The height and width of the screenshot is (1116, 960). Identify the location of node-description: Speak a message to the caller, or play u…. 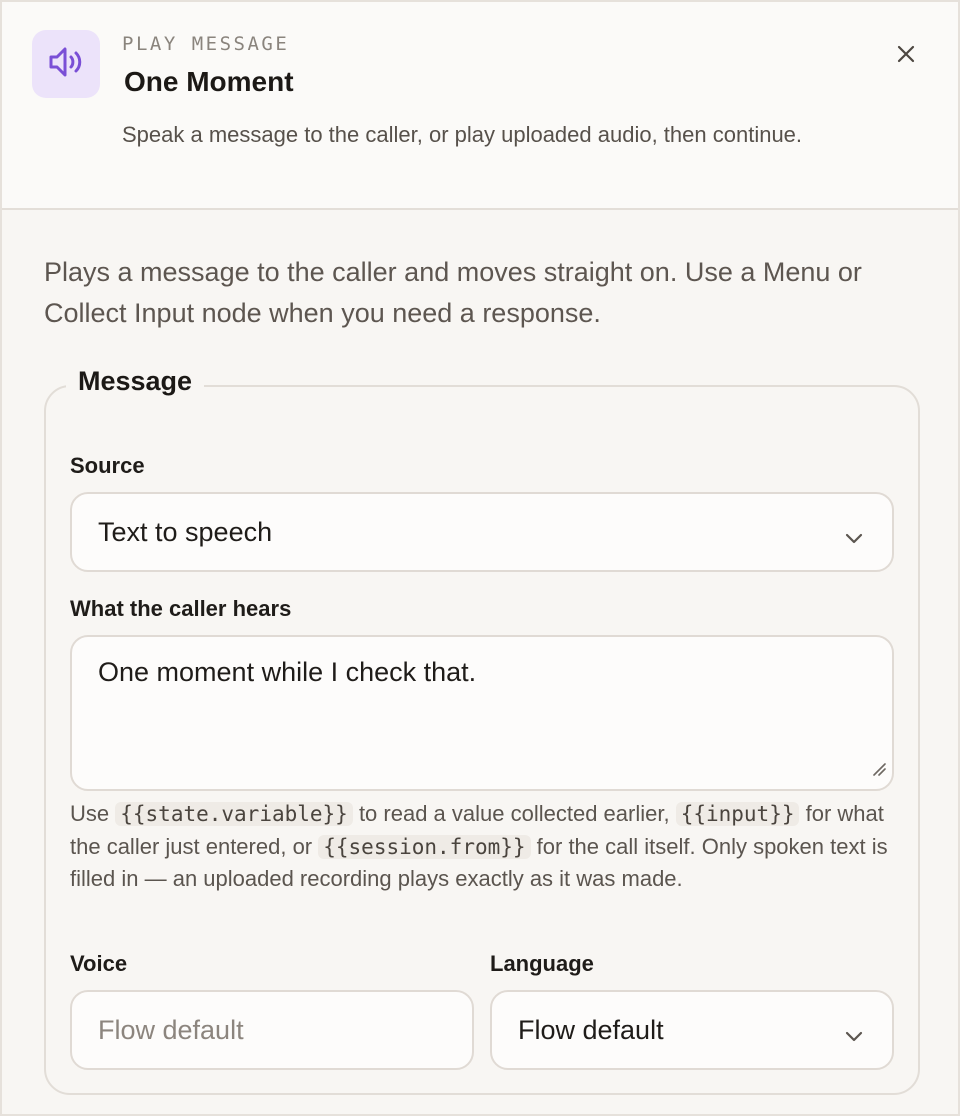
(462, 134).